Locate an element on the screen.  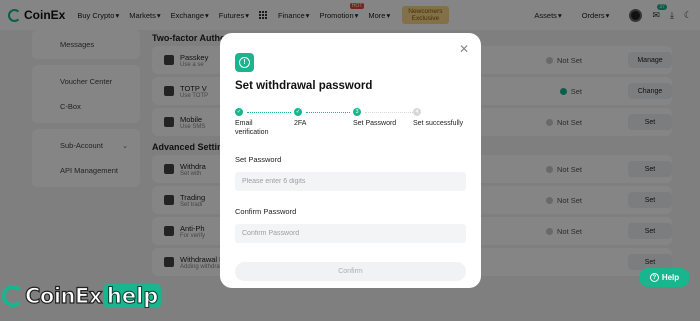
set-password-label: Set Password is located at coordinates (258, 159).